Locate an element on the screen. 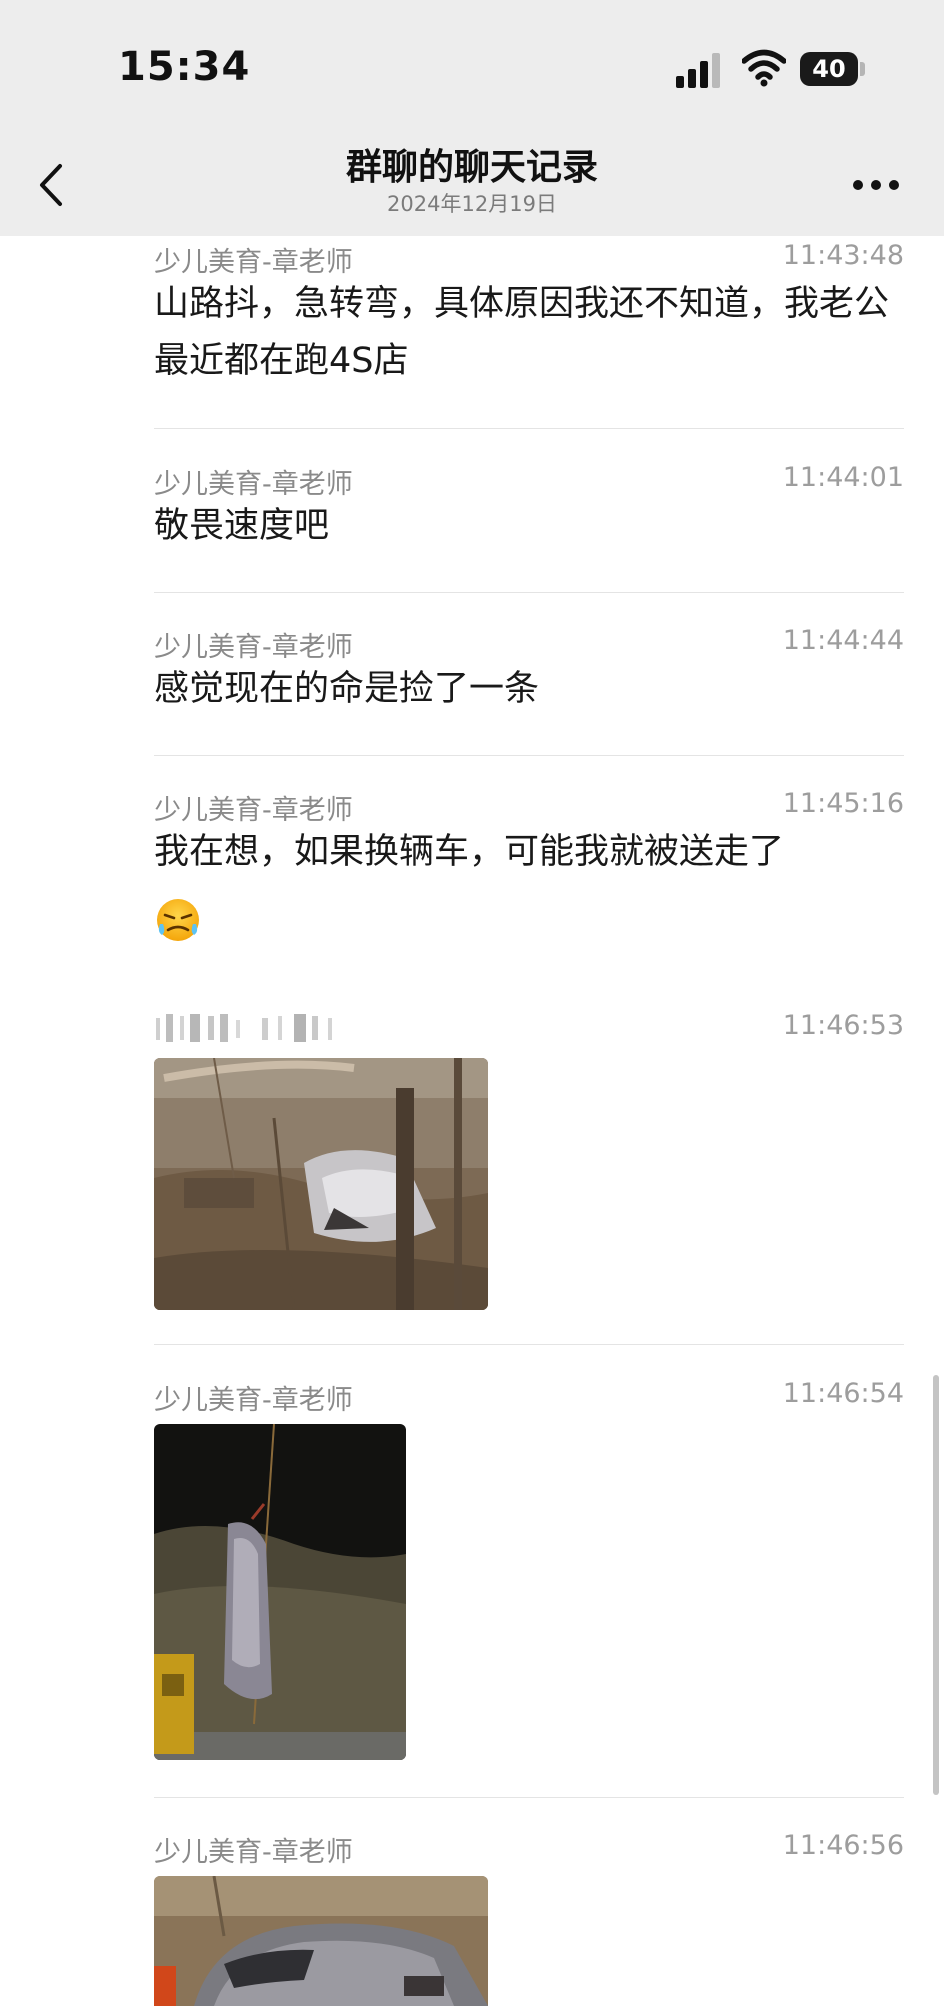 This screenshot has height=2006, width=944. message-time: 11:44:01 is located at coordinates (843, 477).